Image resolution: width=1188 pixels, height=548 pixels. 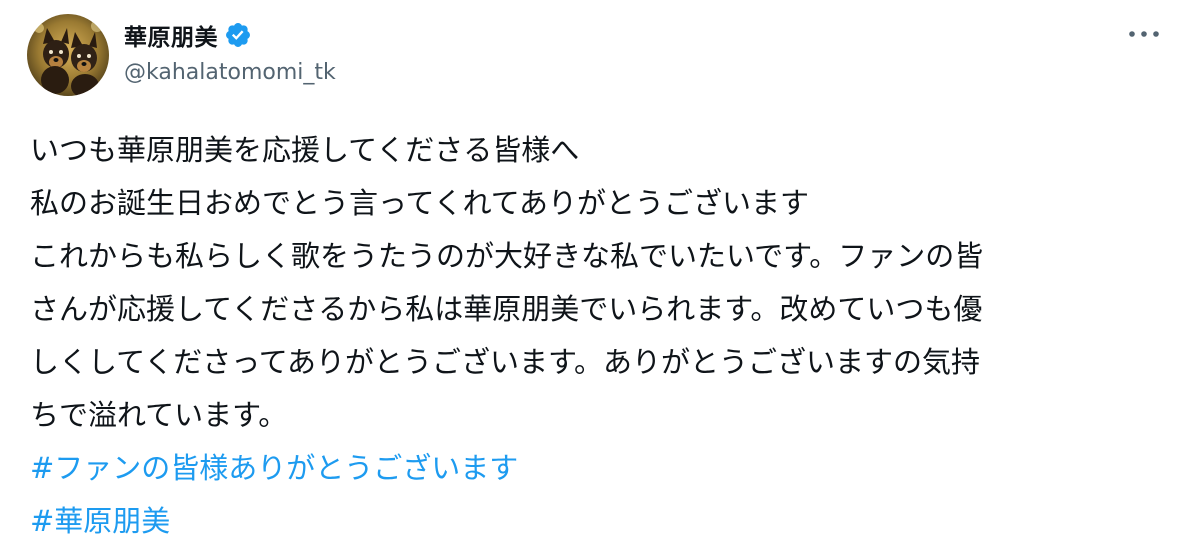 I want to click on tweet-text-line: 私のお誕生日おめでとう言ってくれてありがとうございます, so click(x=419, y=203).